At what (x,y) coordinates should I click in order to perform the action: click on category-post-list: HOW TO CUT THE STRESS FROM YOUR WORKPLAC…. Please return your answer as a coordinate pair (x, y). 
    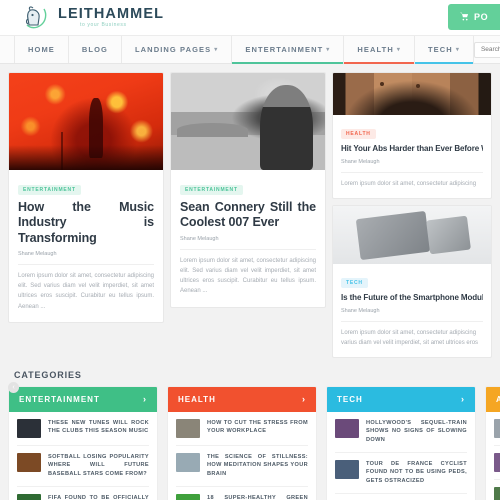
    Looking at the image, I should click on (242, 456).